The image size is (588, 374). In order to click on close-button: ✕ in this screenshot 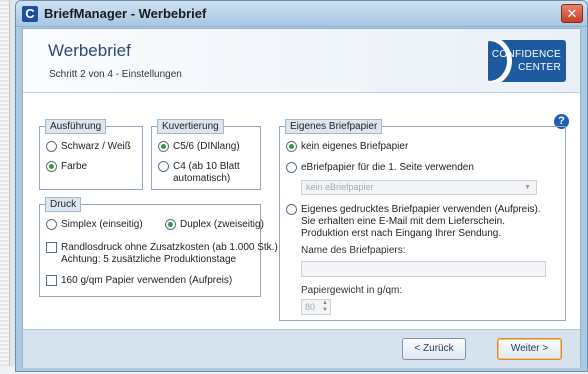, I will do `click(572, 13)`.